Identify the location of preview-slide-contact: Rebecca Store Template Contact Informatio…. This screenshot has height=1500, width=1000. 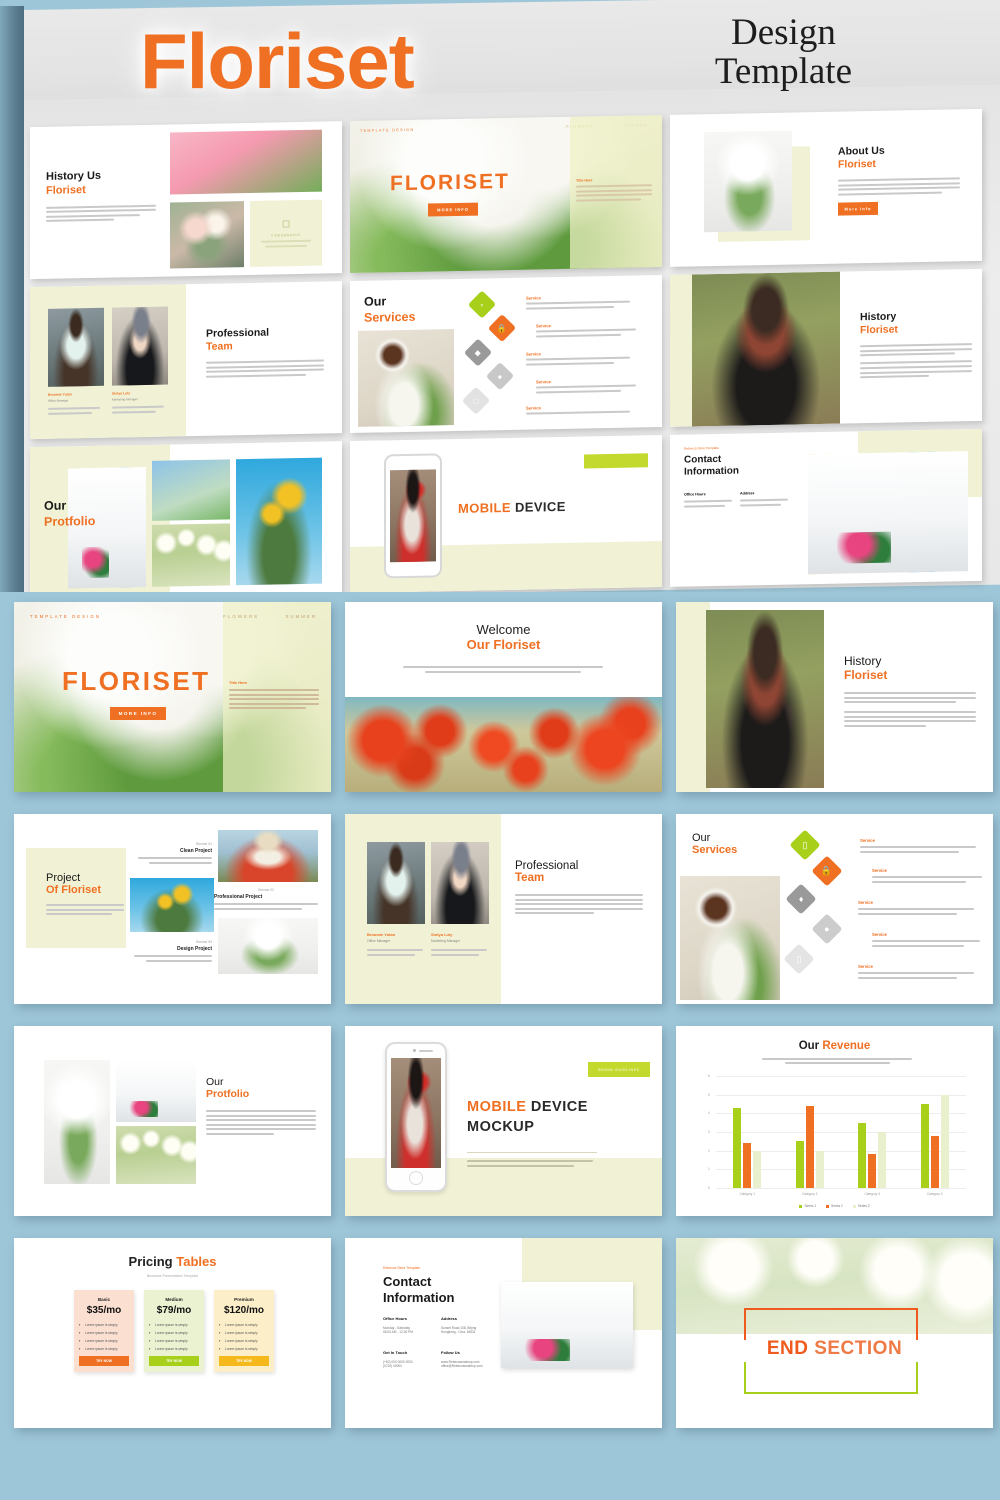
(826, 507).